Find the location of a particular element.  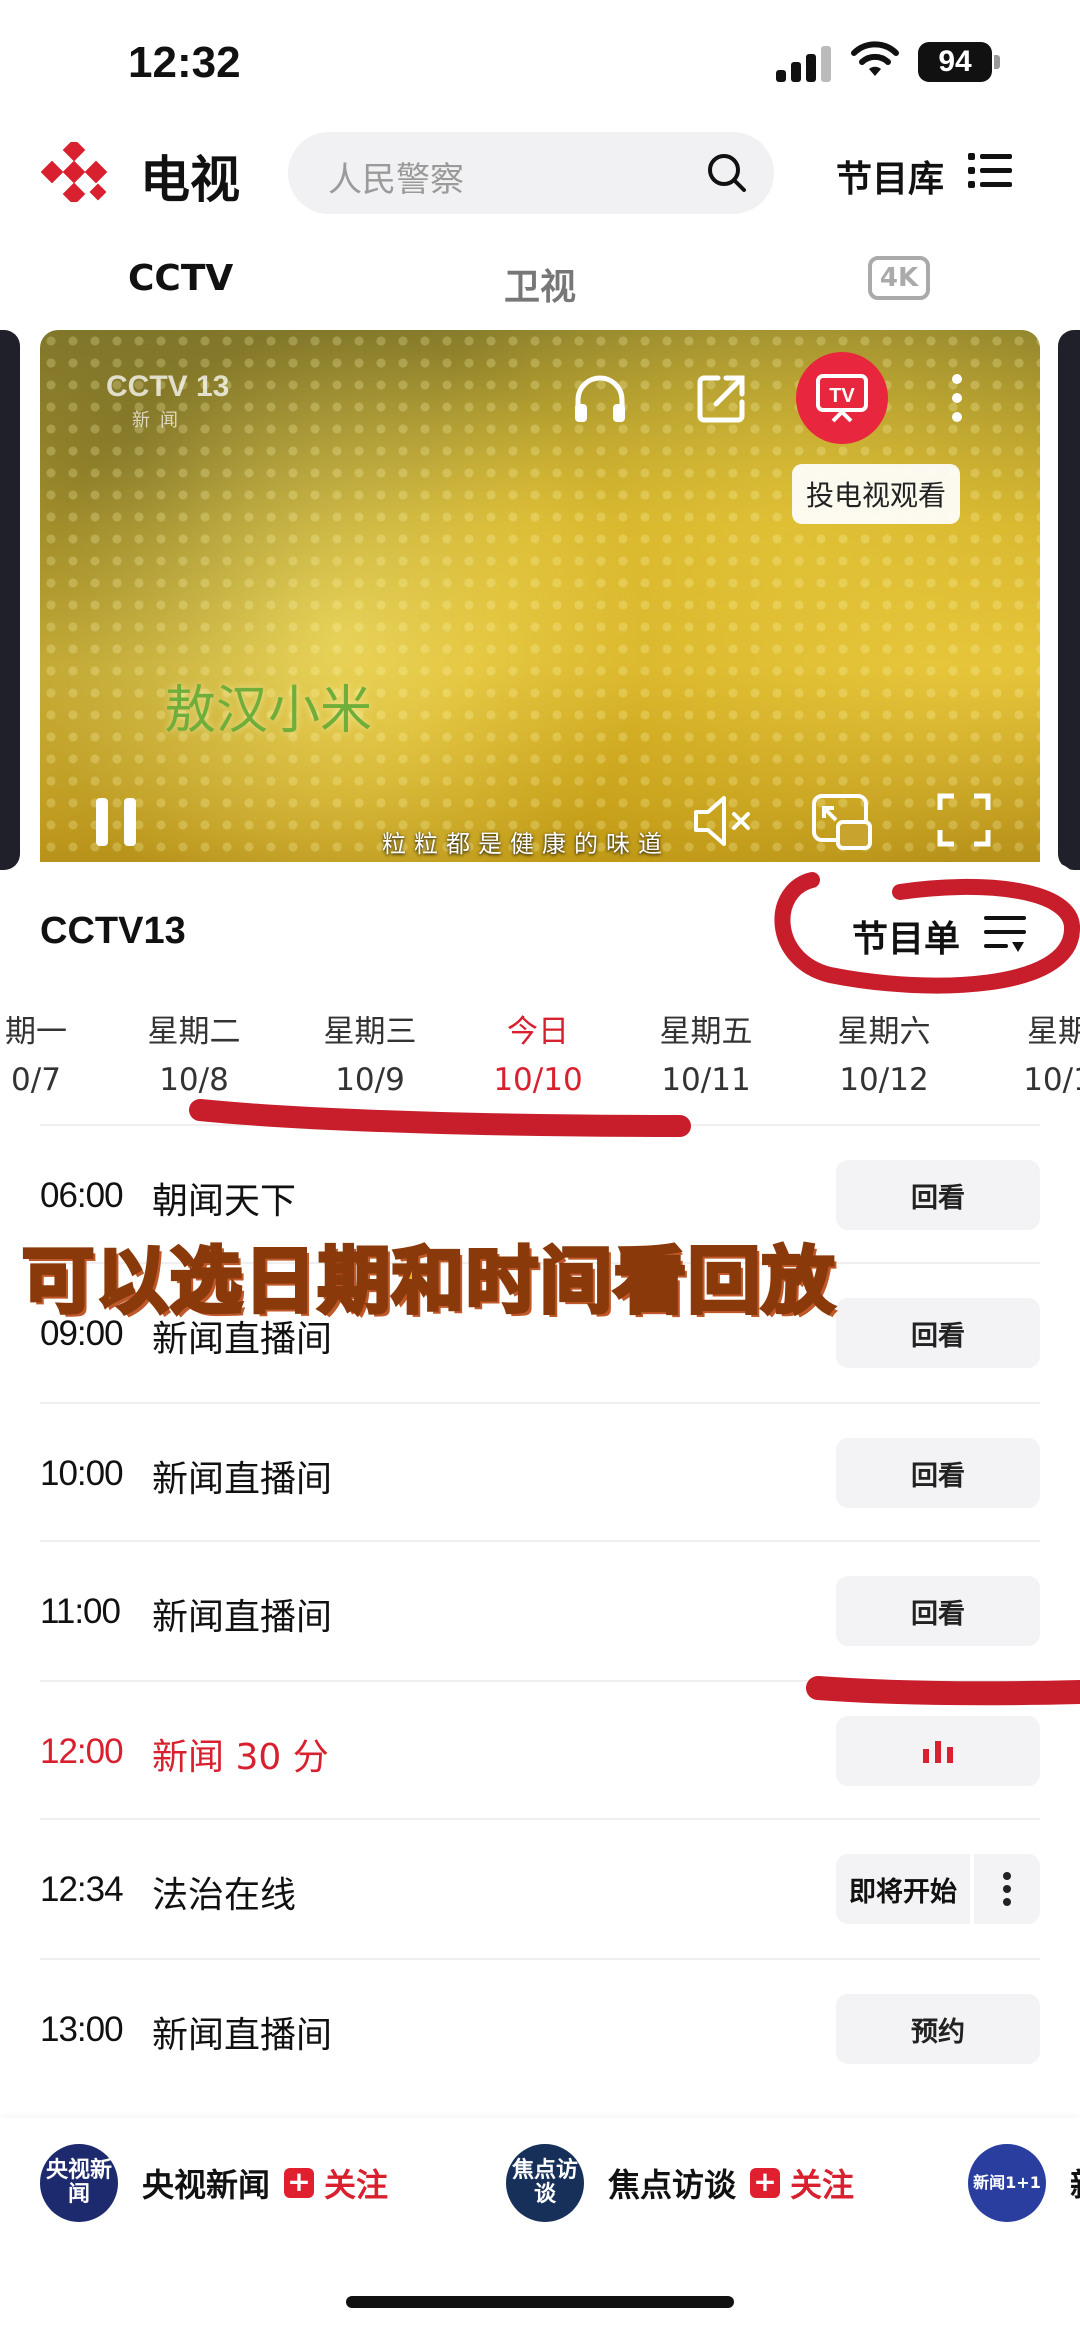

account-name: 央视新闻 is located at coordinates (206, 2185).